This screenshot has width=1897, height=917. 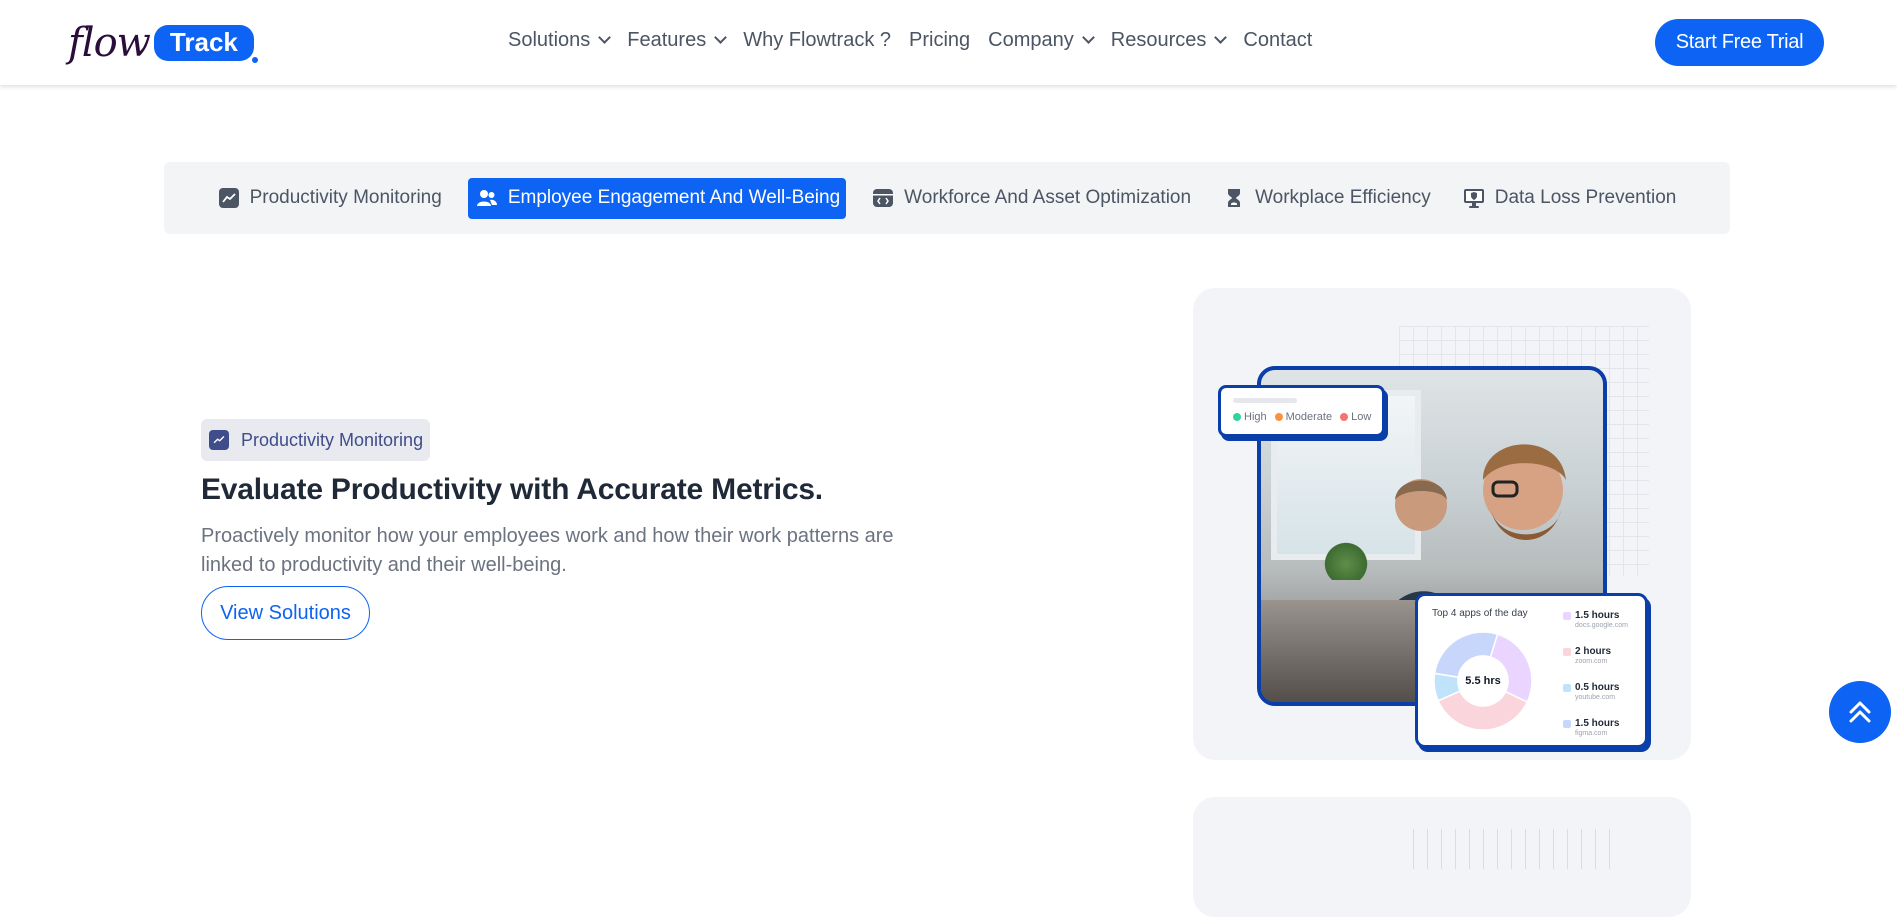 I want to click on nav-pricing: Pricing, so click(x=939, y=40).